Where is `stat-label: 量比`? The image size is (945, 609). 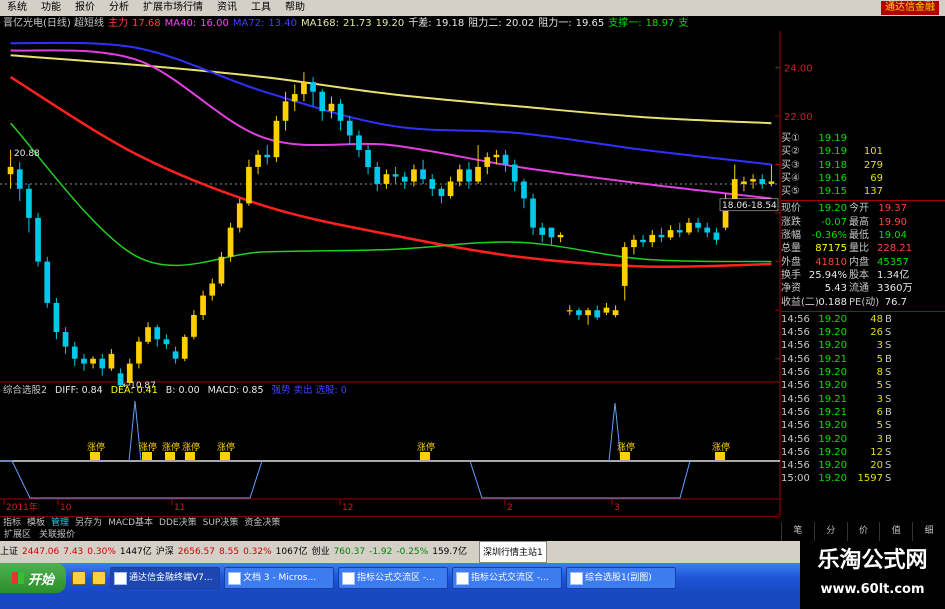
stat-label: 量比 is located at coordinates (859, 249).